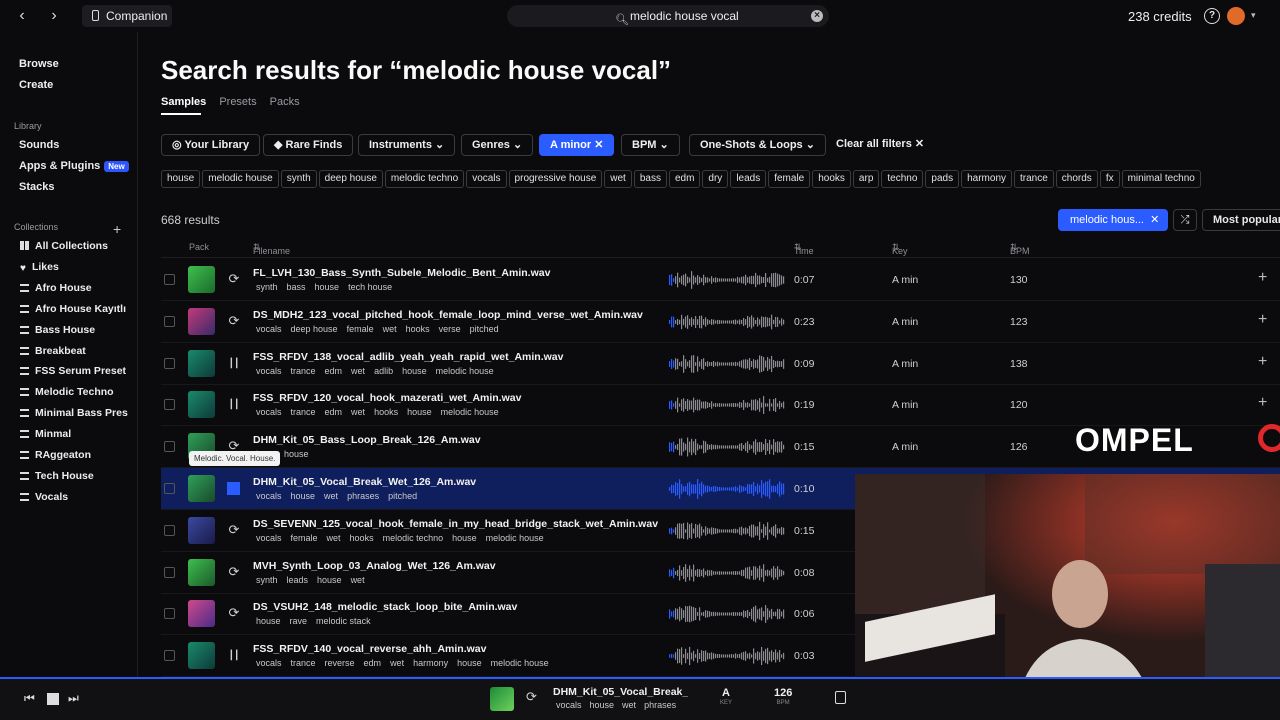  Describe the element at coordinates (57, 476) in the screenshot. I see `collection-item: Tech House` at that location.